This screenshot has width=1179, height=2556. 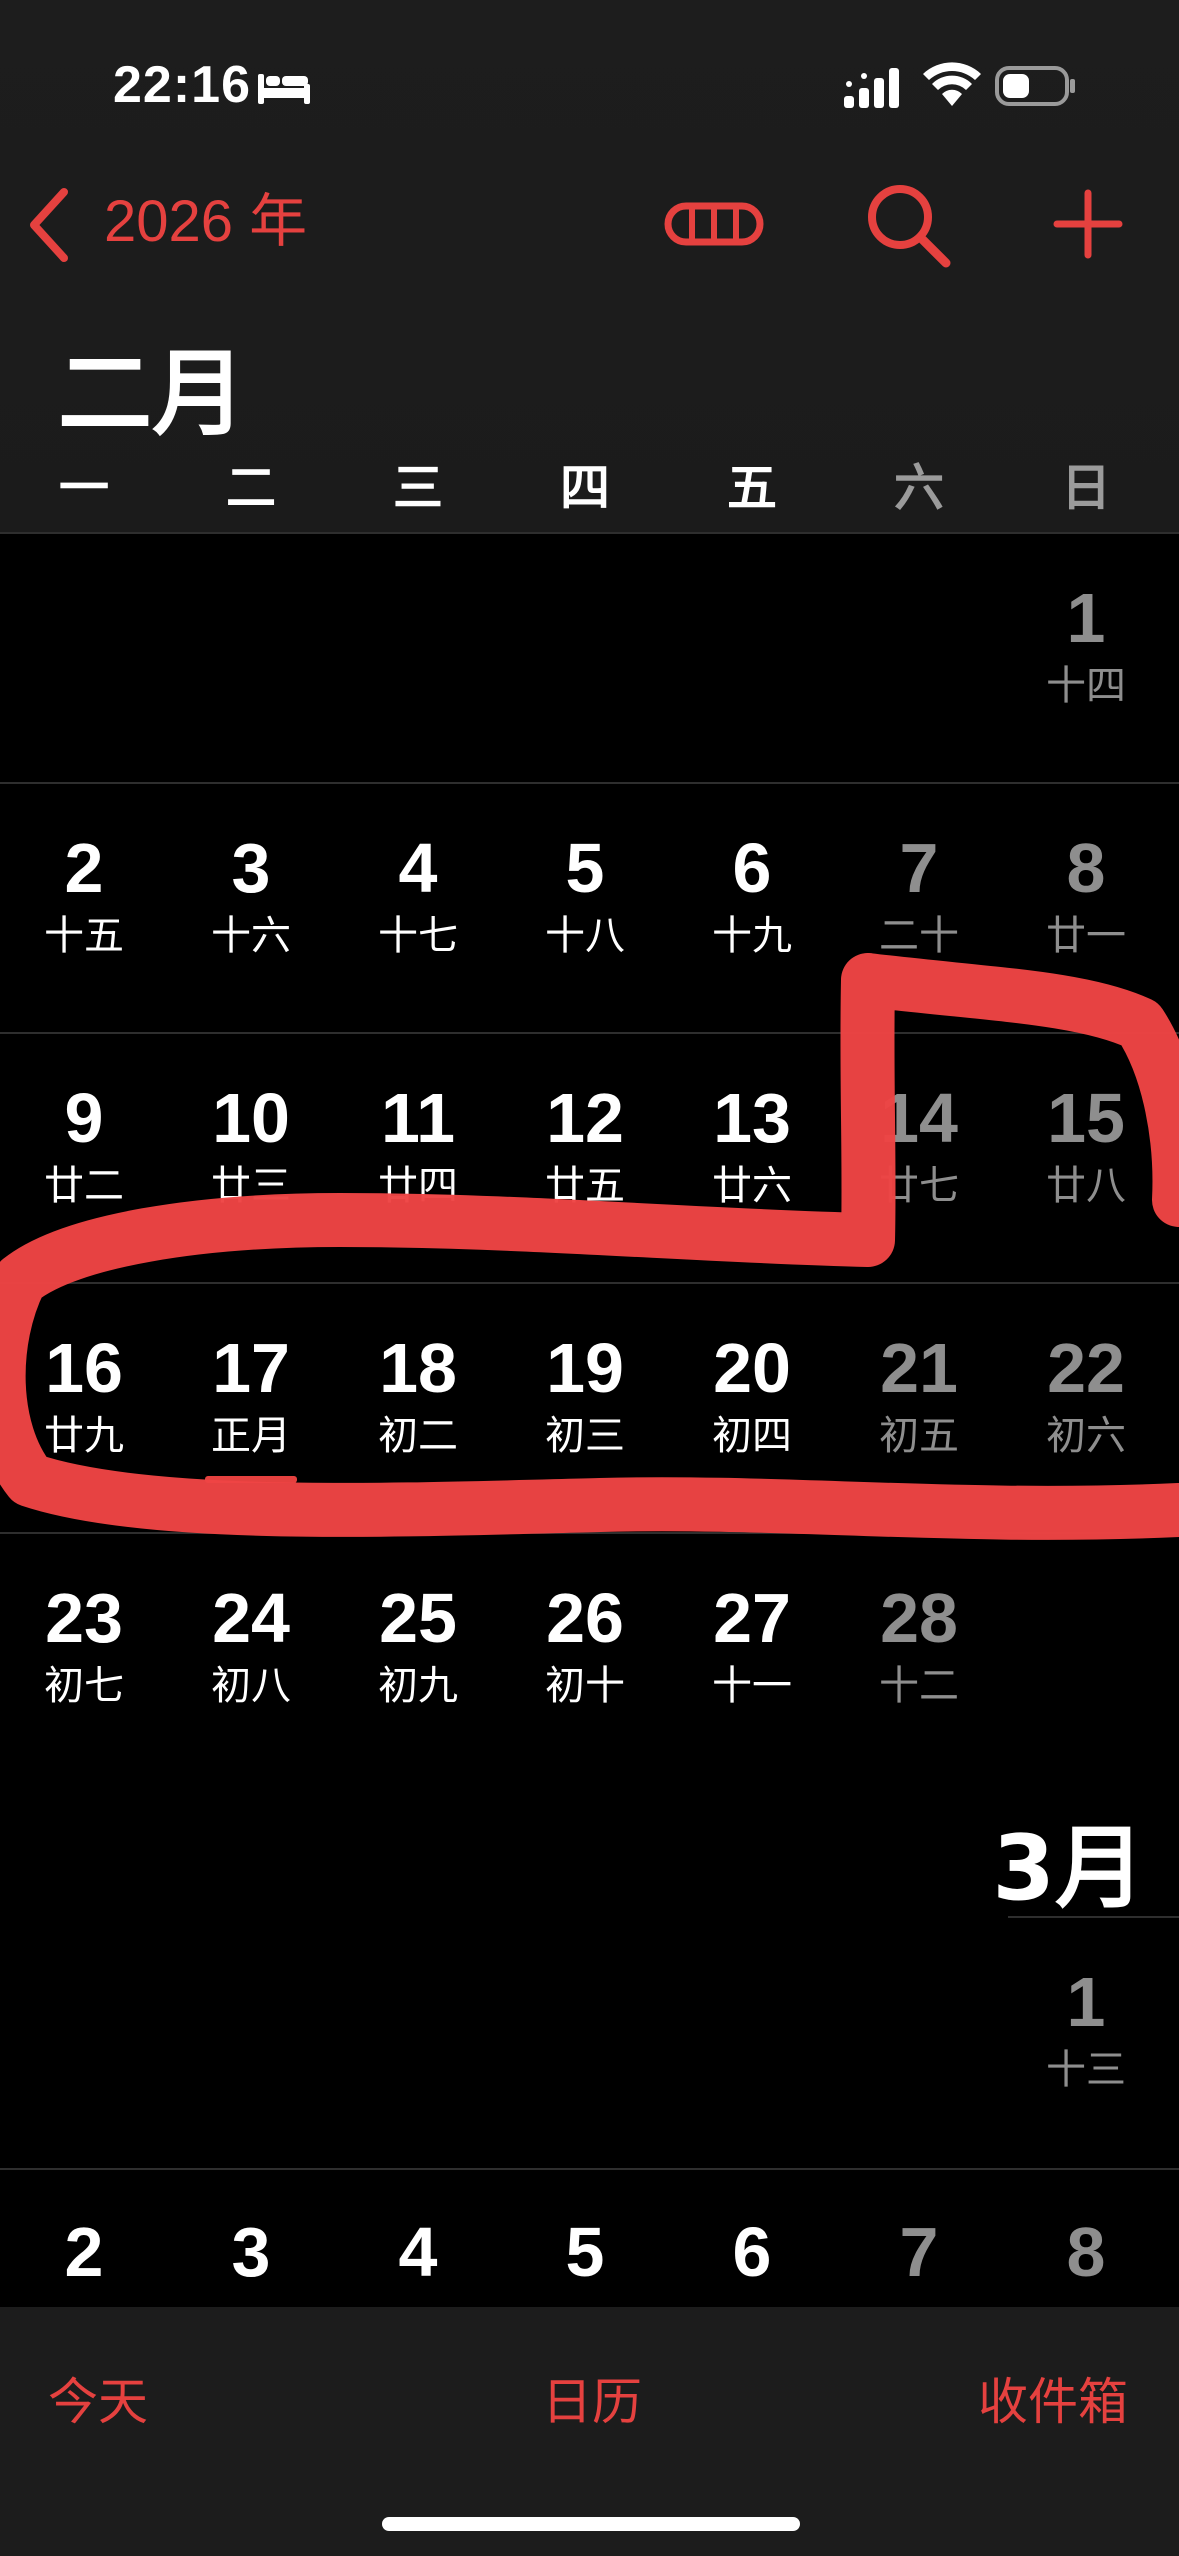 I want to click on day-cell: 16 廿九, so click(x=84, y=1394).